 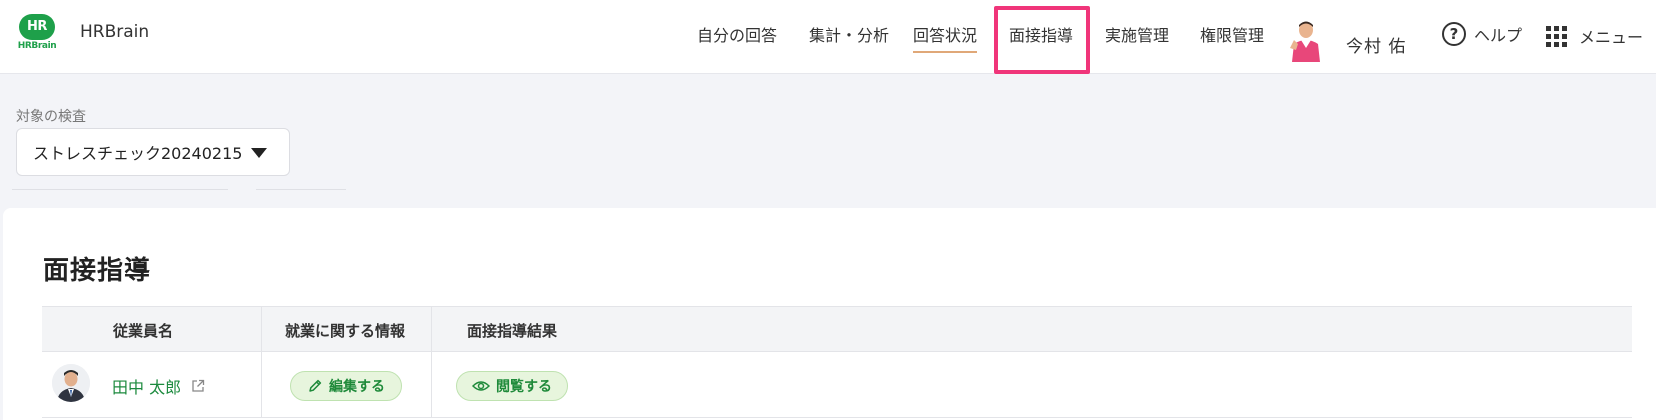 What do you see at coordinates (138, 153) in the screenshot?
I see `target-exam-selected: ストレスチェック20240215` at bounding box center [138, 153].